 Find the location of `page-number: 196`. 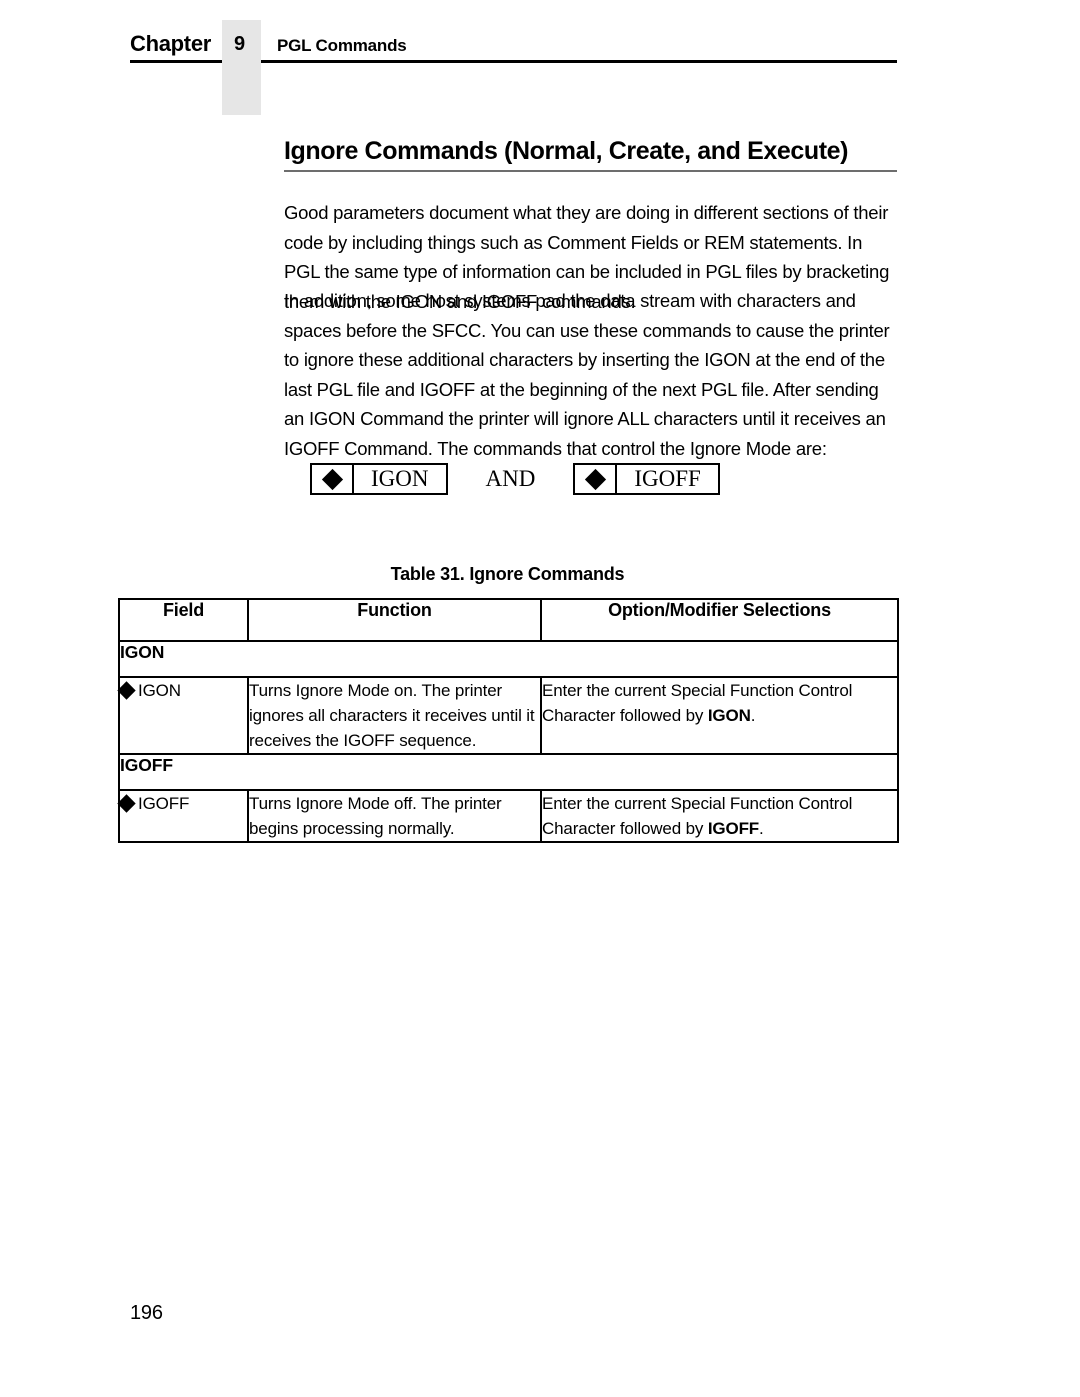

page-number: 196 is located at coordinates (146, 1313).